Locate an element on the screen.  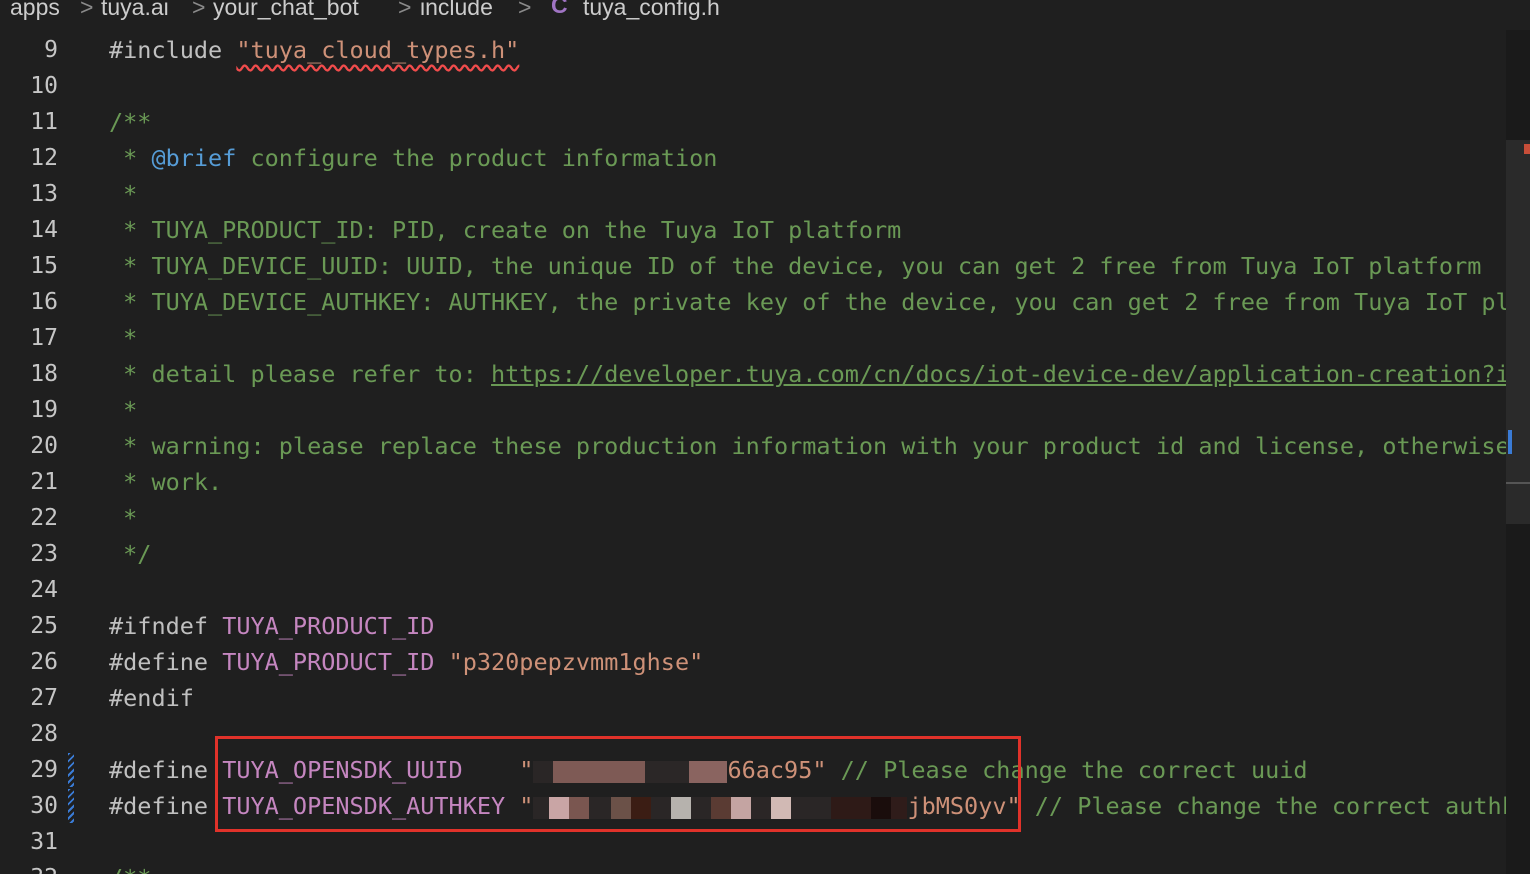
code-line: 32 /** is located at coordinates (753, 867).